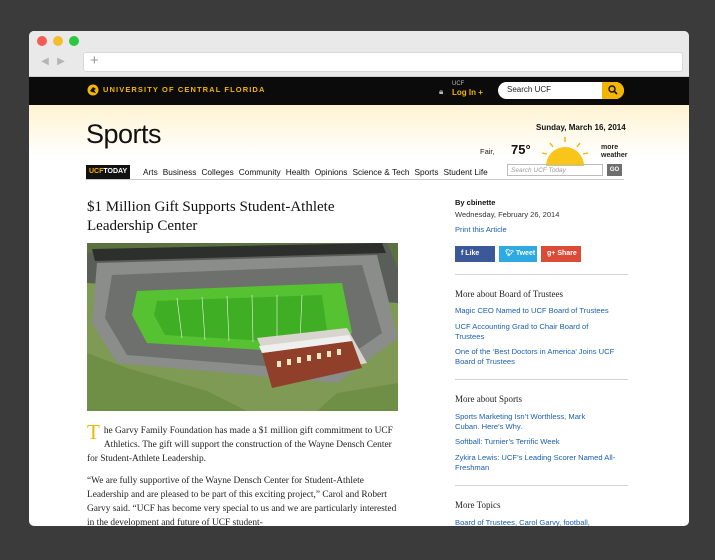  I want to click on ucf-search-input: Search UCF, so click(561, 90).